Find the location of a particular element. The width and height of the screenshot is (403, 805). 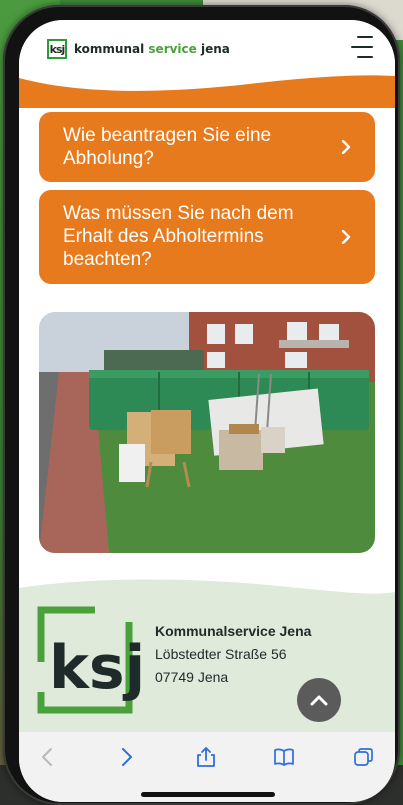

chevron-up-icon is located at coordinates (319, 700).